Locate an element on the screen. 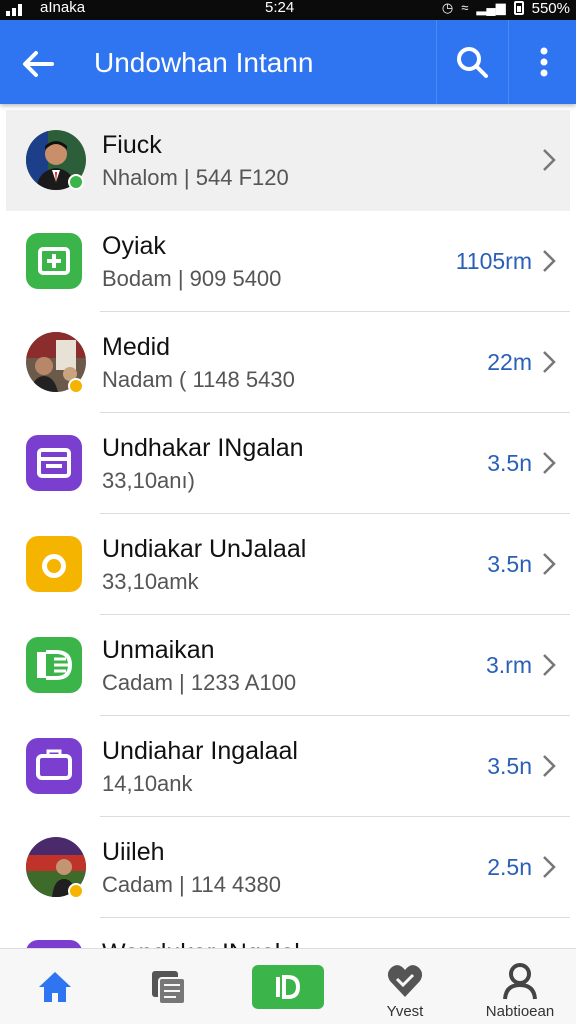  list-item: Wandukar INgalal is located at coordinates (288, 933).